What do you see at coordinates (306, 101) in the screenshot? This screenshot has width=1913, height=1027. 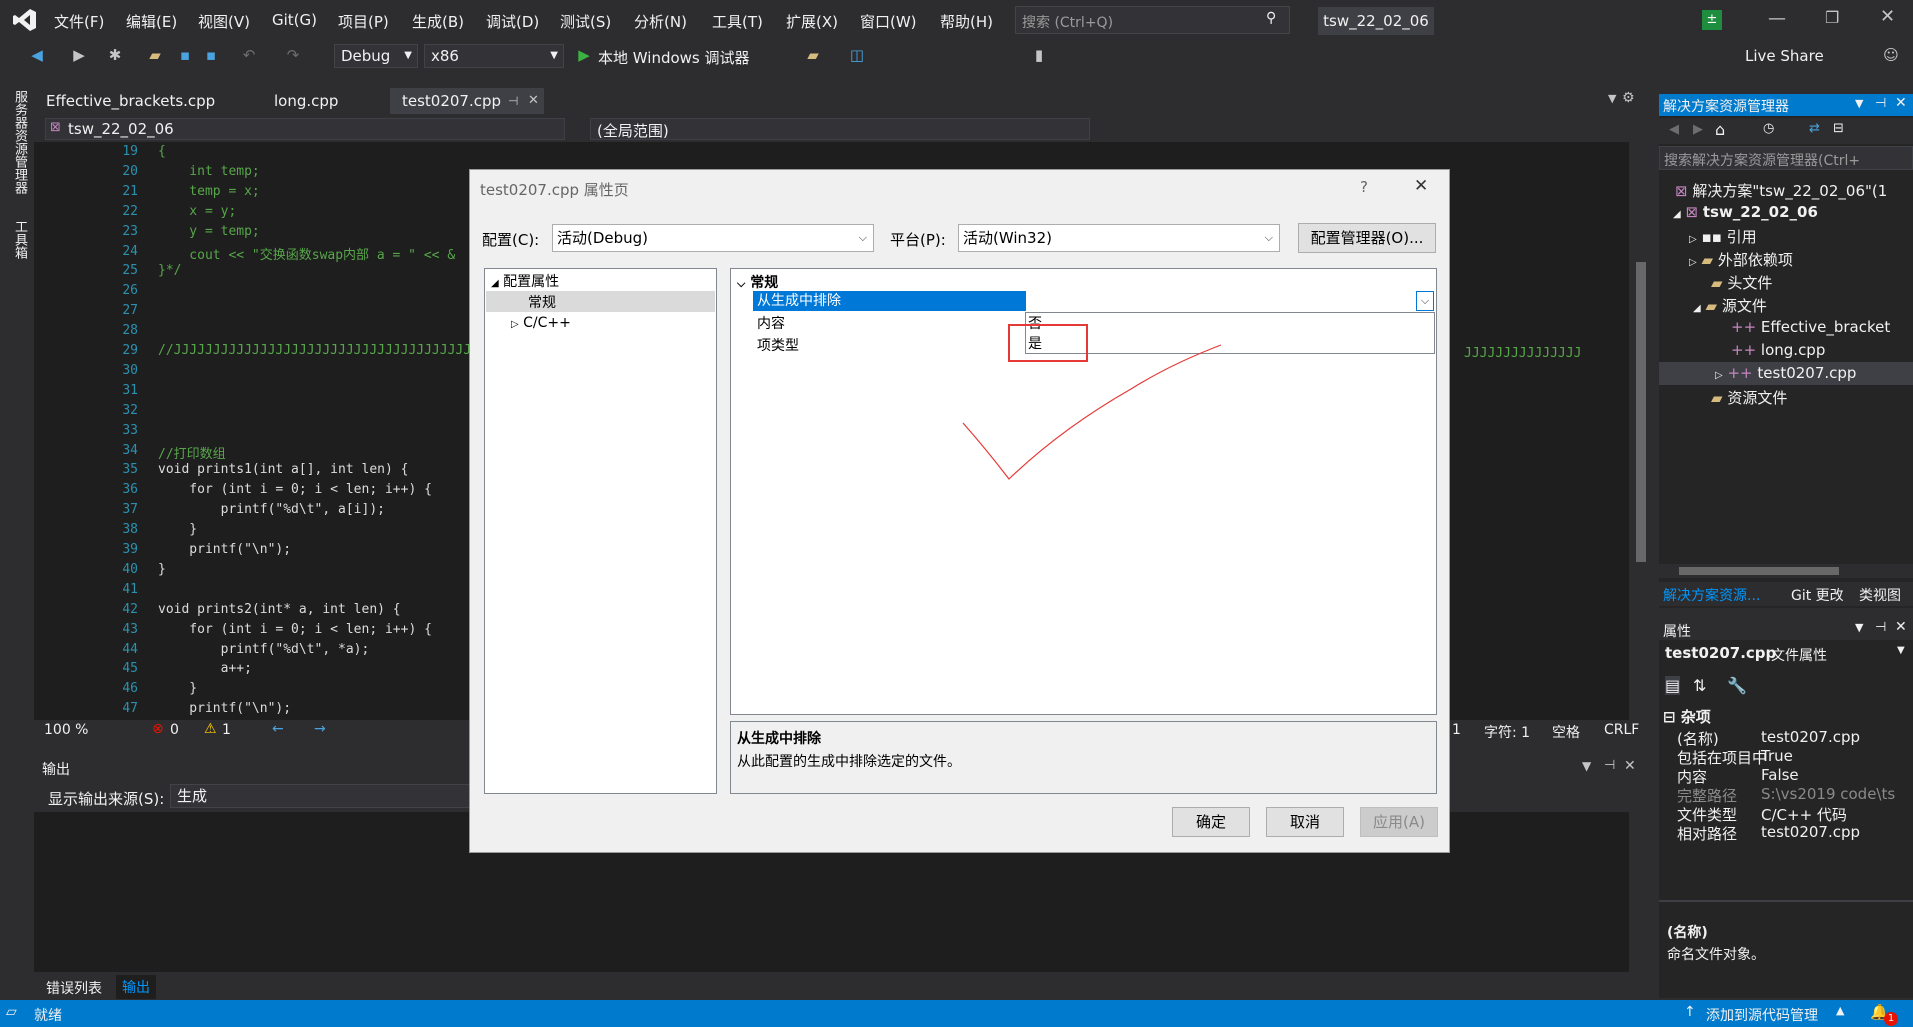 I see `tab-long: long.cpp` at bounding box center [306, 101].